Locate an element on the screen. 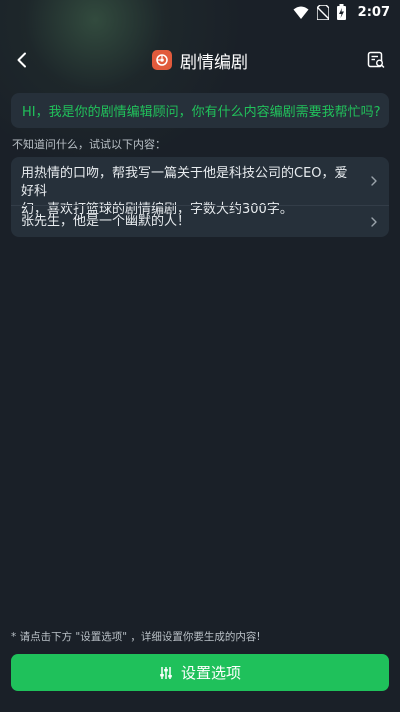 The width and height of the screenshot is (400, 712). history-search-icon is located at coordinates (376, 59).